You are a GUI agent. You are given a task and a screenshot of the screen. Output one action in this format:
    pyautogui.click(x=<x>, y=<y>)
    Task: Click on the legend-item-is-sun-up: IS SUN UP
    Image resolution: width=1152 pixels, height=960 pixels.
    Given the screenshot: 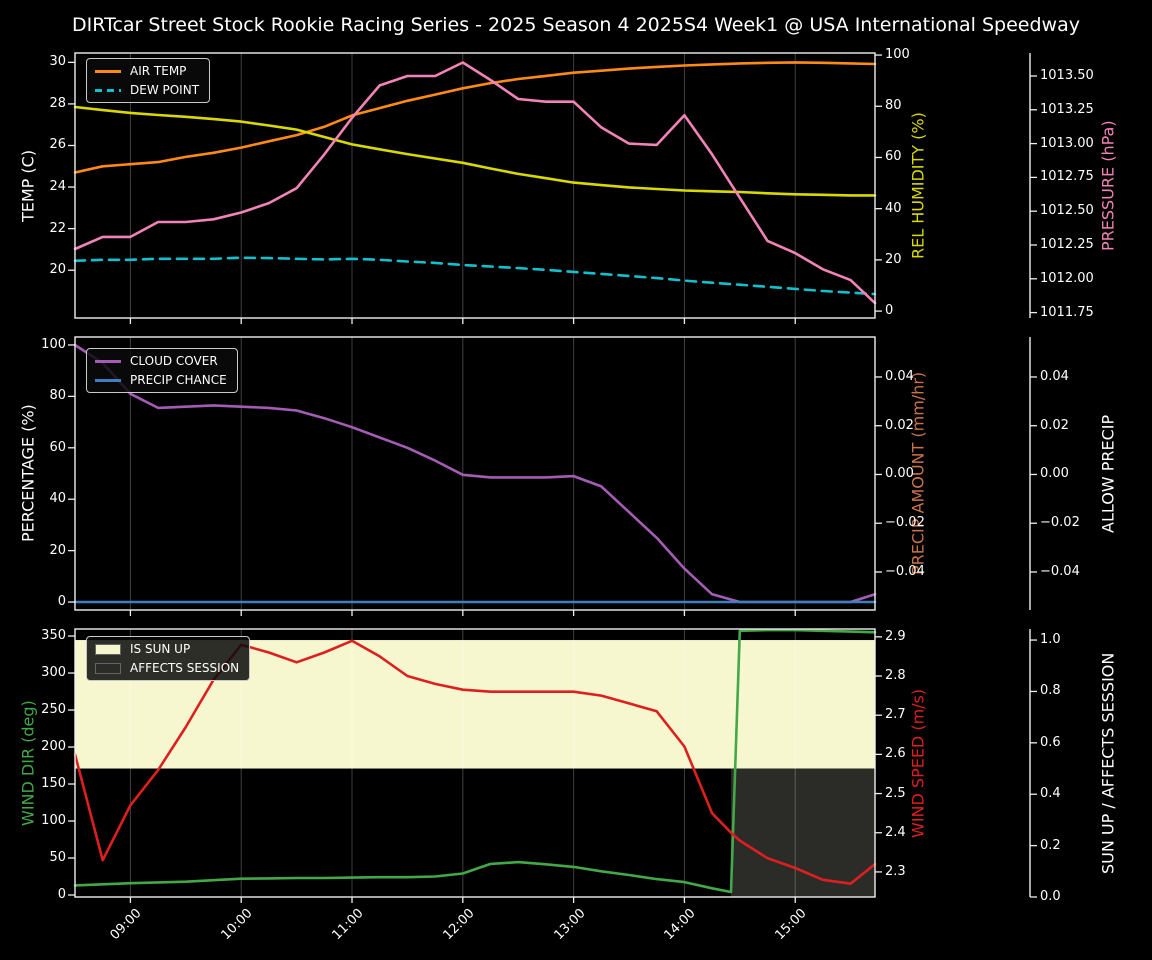 What is the action you would take?
    pyautogui.click(x=167, y=649)
    